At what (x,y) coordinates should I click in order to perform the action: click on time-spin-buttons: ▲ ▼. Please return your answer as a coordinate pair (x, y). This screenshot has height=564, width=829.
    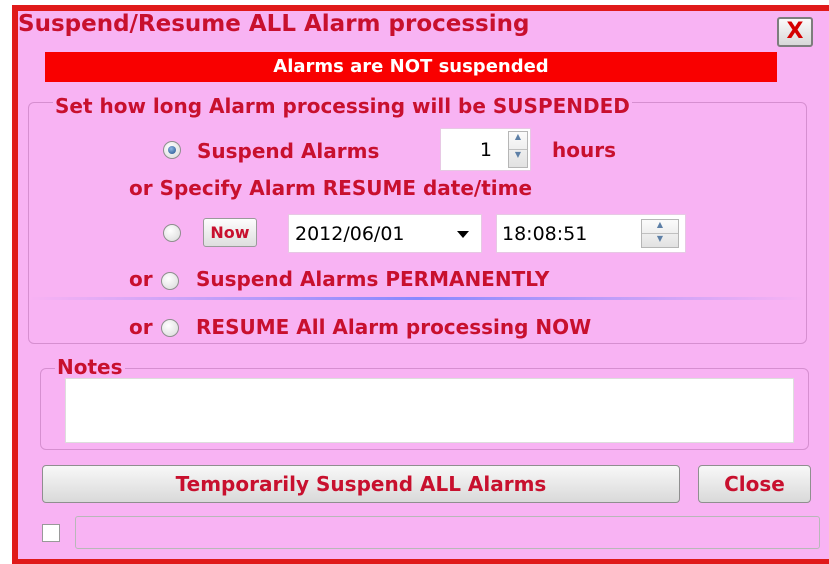
    Looking at the image, I should click on (660, 233).